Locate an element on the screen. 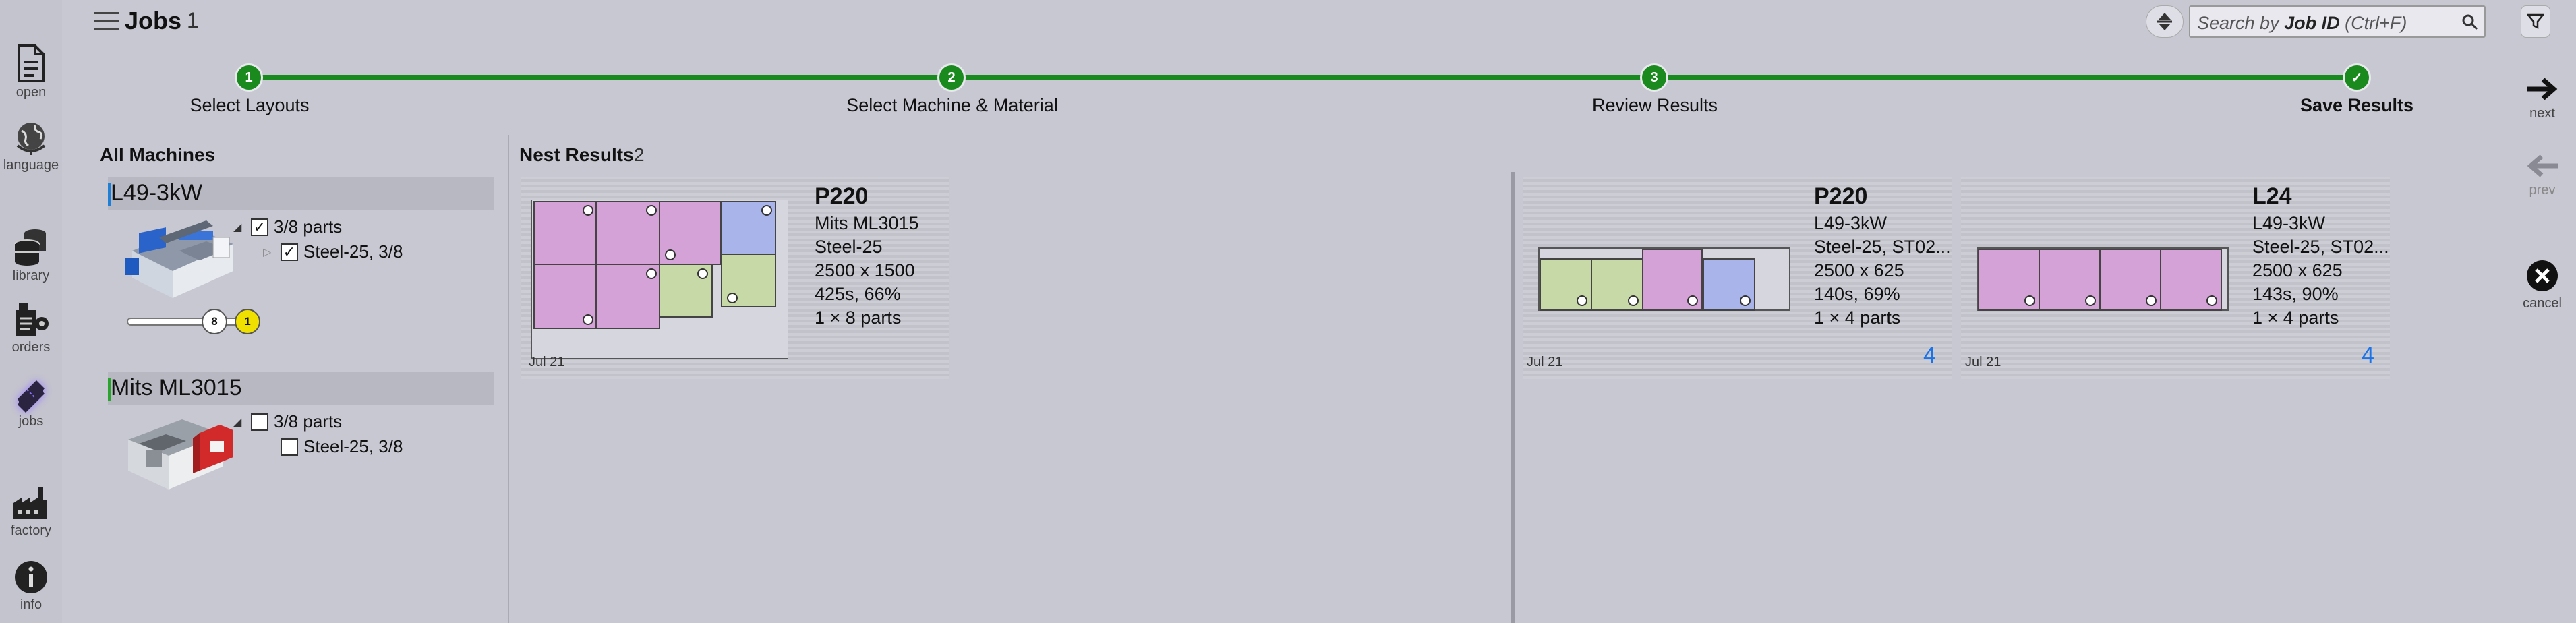  slider-knob: 8 is located at coordinates (215, 321).